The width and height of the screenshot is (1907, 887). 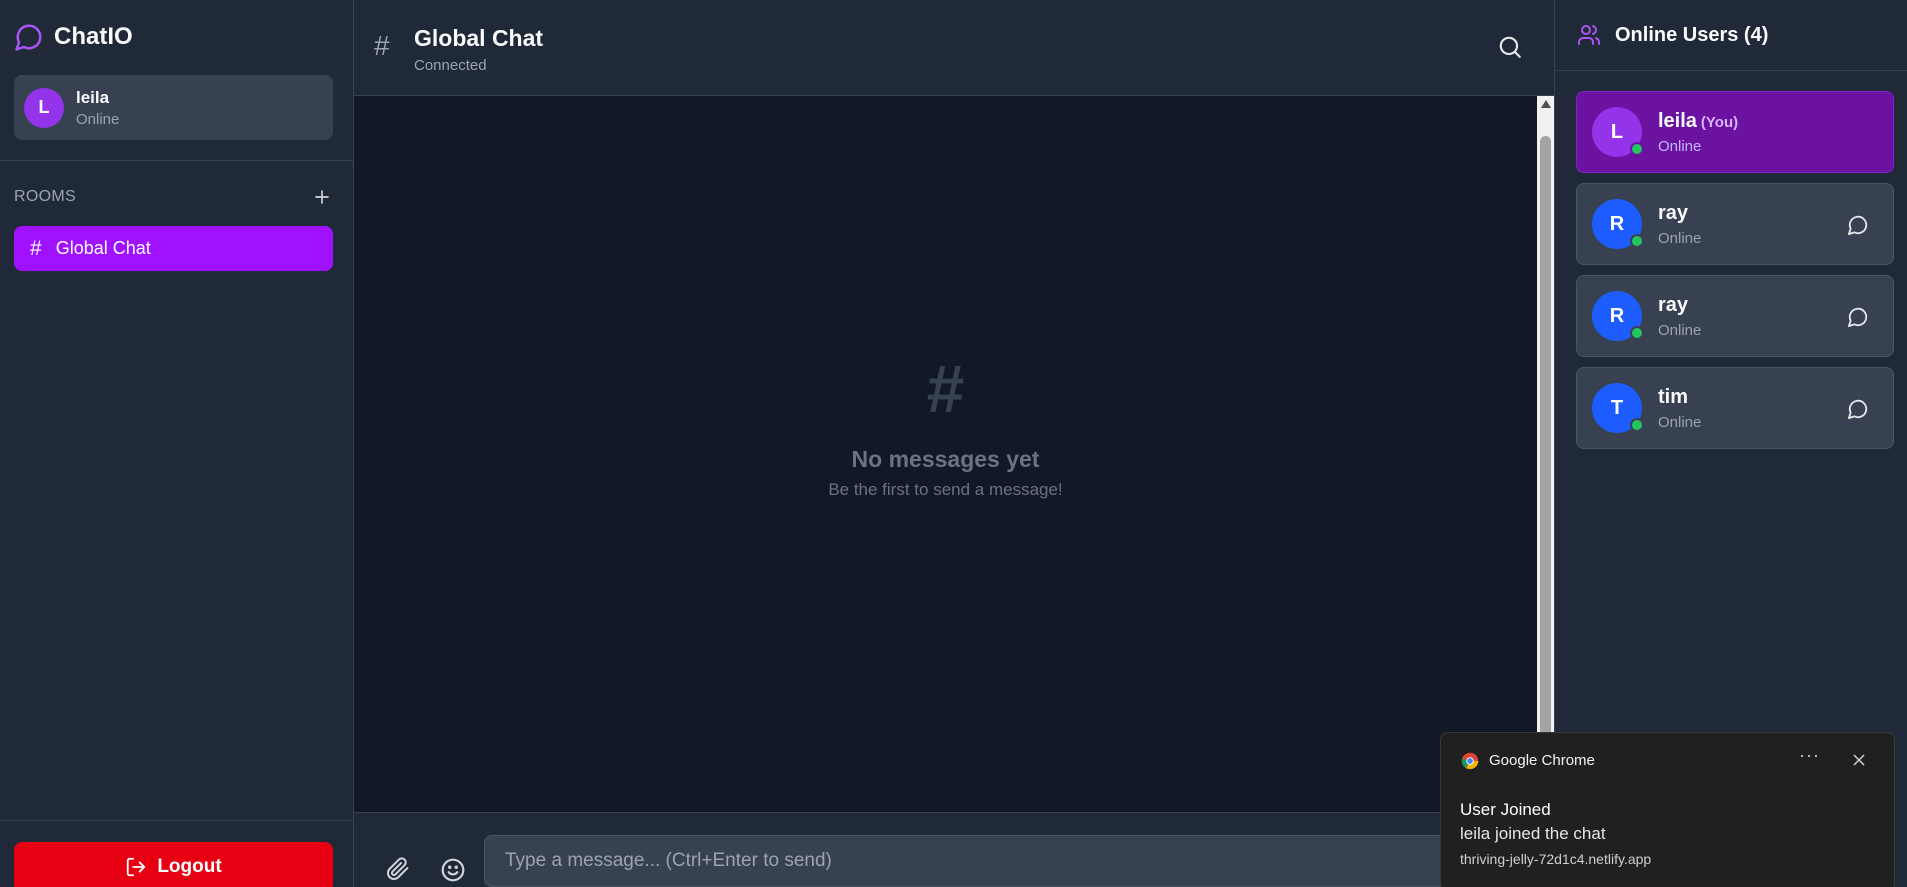 I want to click on attach-button, so click(x=399, y=870).